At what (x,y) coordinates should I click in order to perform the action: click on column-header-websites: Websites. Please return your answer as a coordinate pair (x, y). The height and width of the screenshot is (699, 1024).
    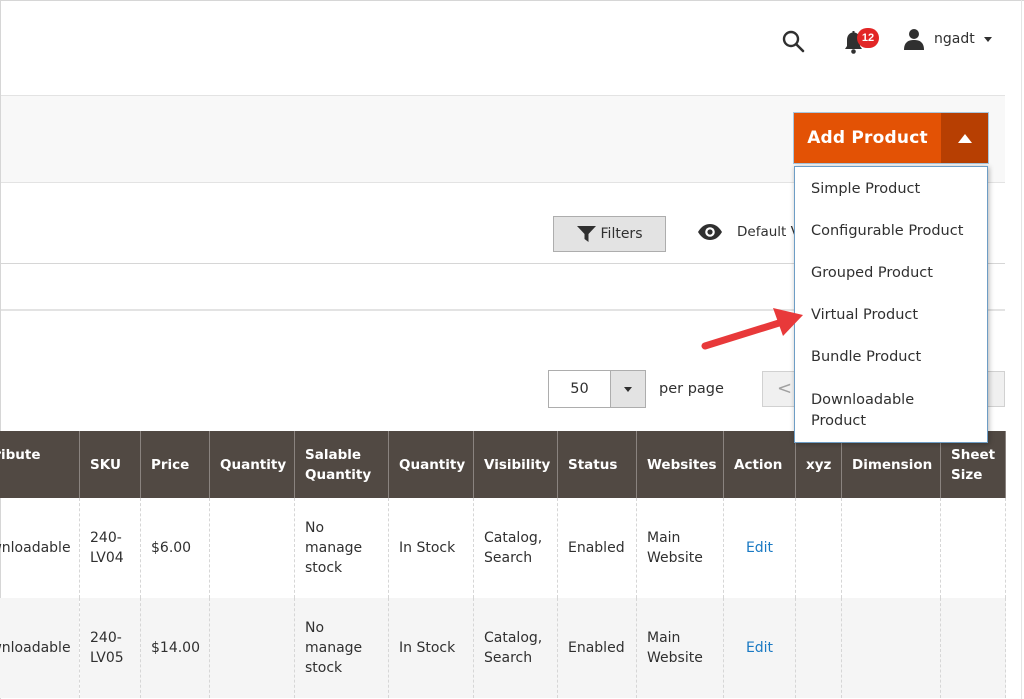
    Looking at the image, I should click on (680, 464).